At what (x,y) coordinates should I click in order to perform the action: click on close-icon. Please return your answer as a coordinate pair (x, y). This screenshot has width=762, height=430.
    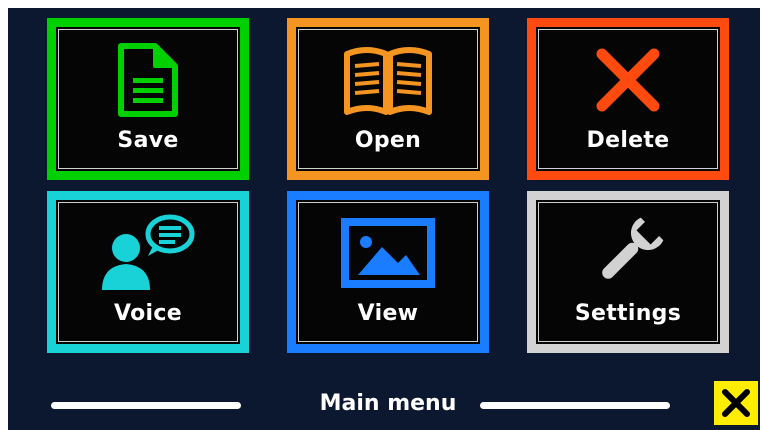
    Looking at the image, I should click on (736, 403).